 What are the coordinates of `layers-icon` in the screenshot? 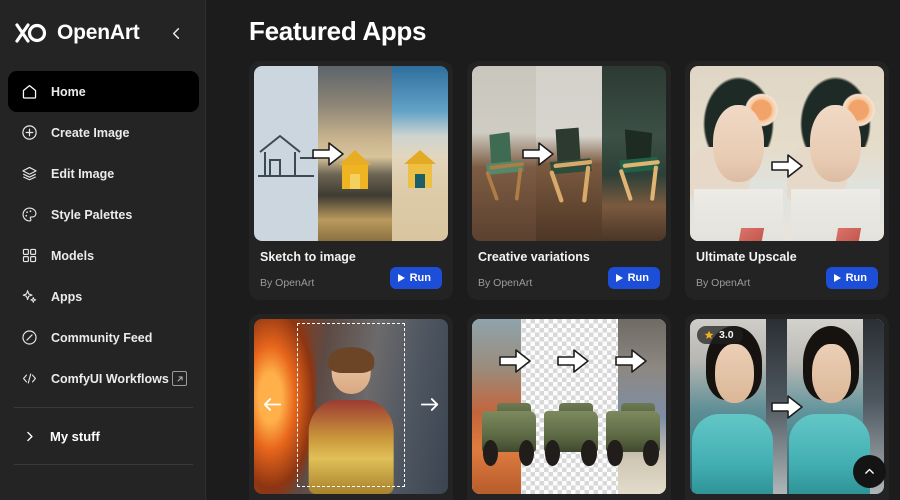 It's located at (29, 173).